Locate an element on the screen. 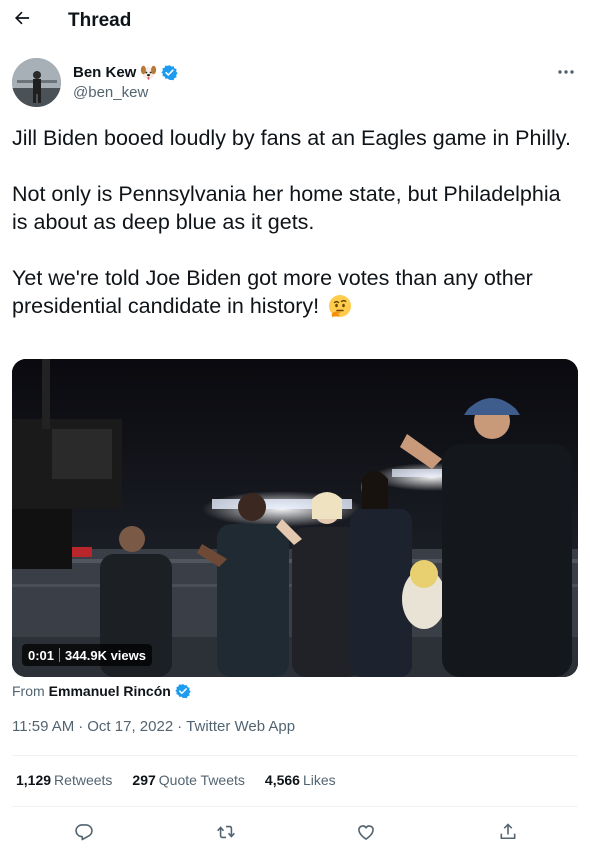  thinking-face-emoji is located at coordinates (340, 309).